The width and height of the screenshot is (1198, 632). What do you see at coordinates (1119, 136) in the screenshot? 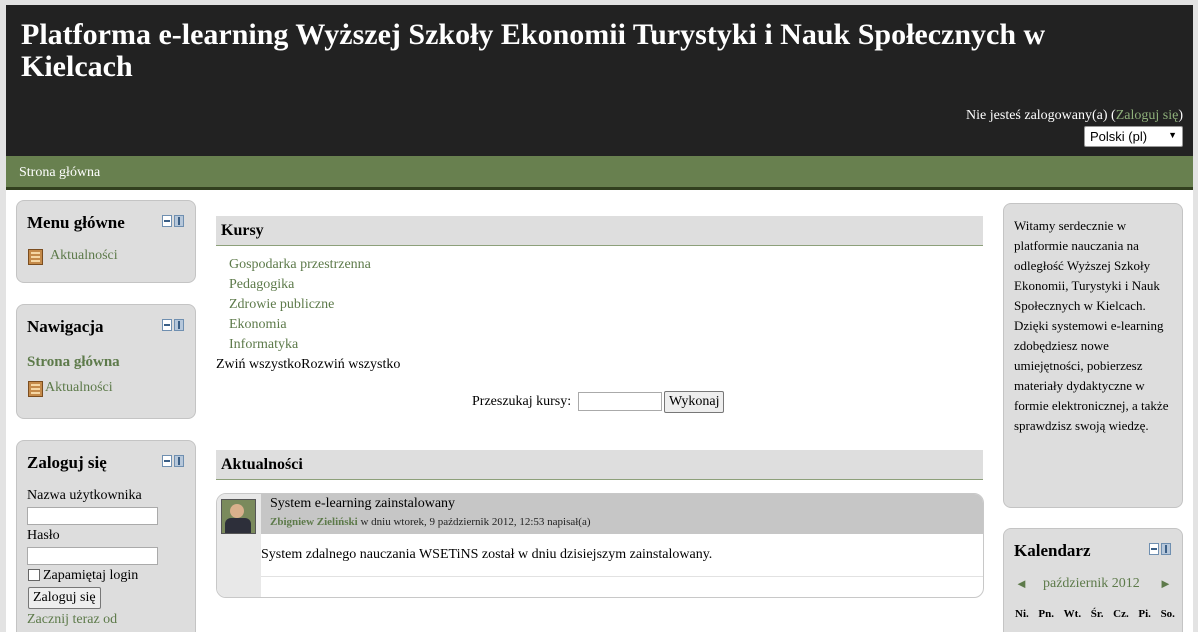
I see `language-select-value: Polski (pl)` at bounding box center [1119, 136].